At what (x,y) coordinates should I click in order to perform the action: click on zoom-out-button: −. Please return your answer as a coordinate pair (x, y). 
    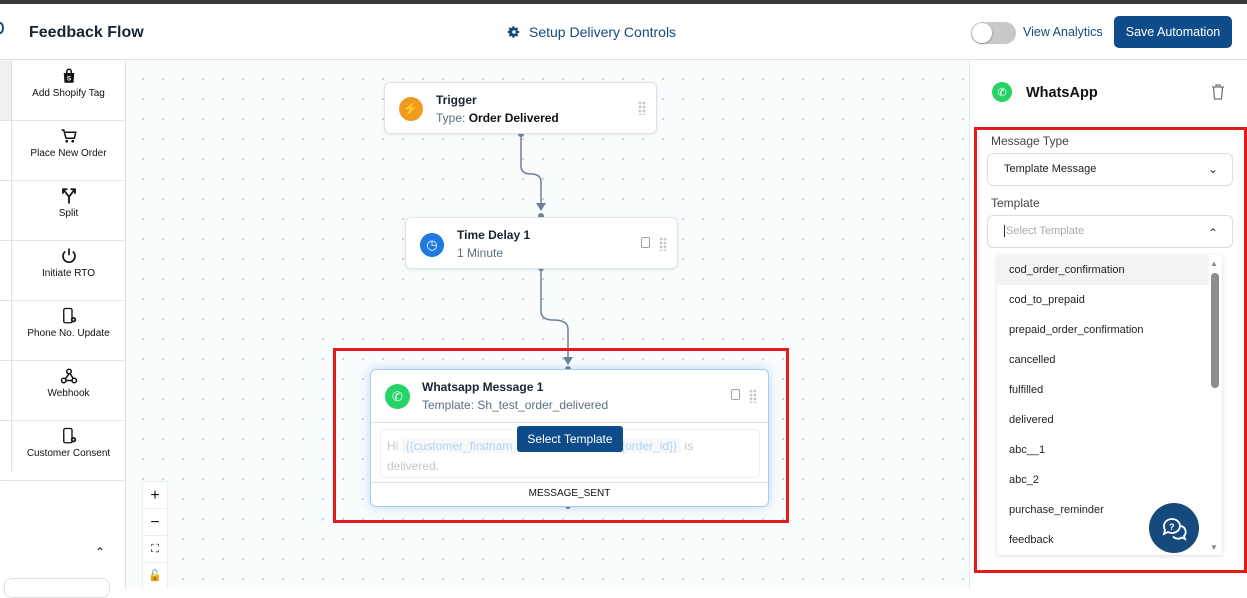
    Looking at the image, I should click on (155, 522).